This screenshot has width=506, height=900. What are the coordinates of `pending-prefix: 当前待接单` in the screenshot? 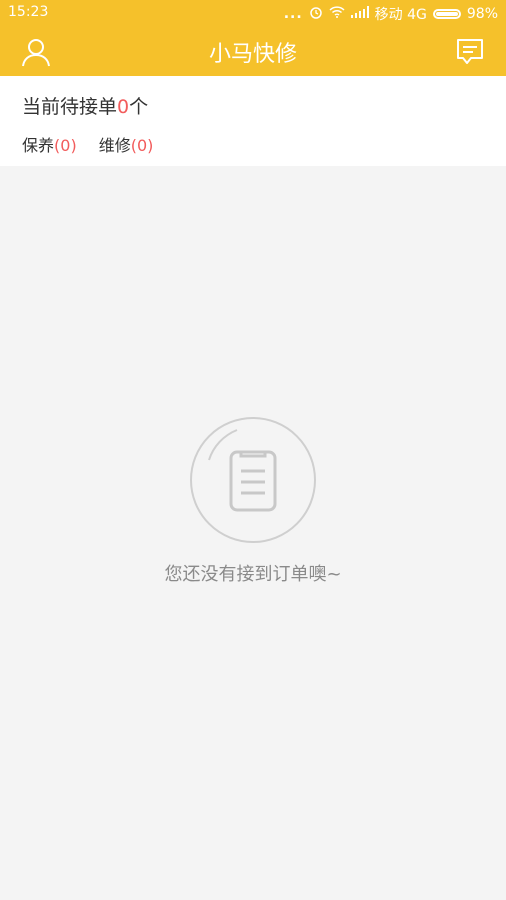 It's located at (70, 107).